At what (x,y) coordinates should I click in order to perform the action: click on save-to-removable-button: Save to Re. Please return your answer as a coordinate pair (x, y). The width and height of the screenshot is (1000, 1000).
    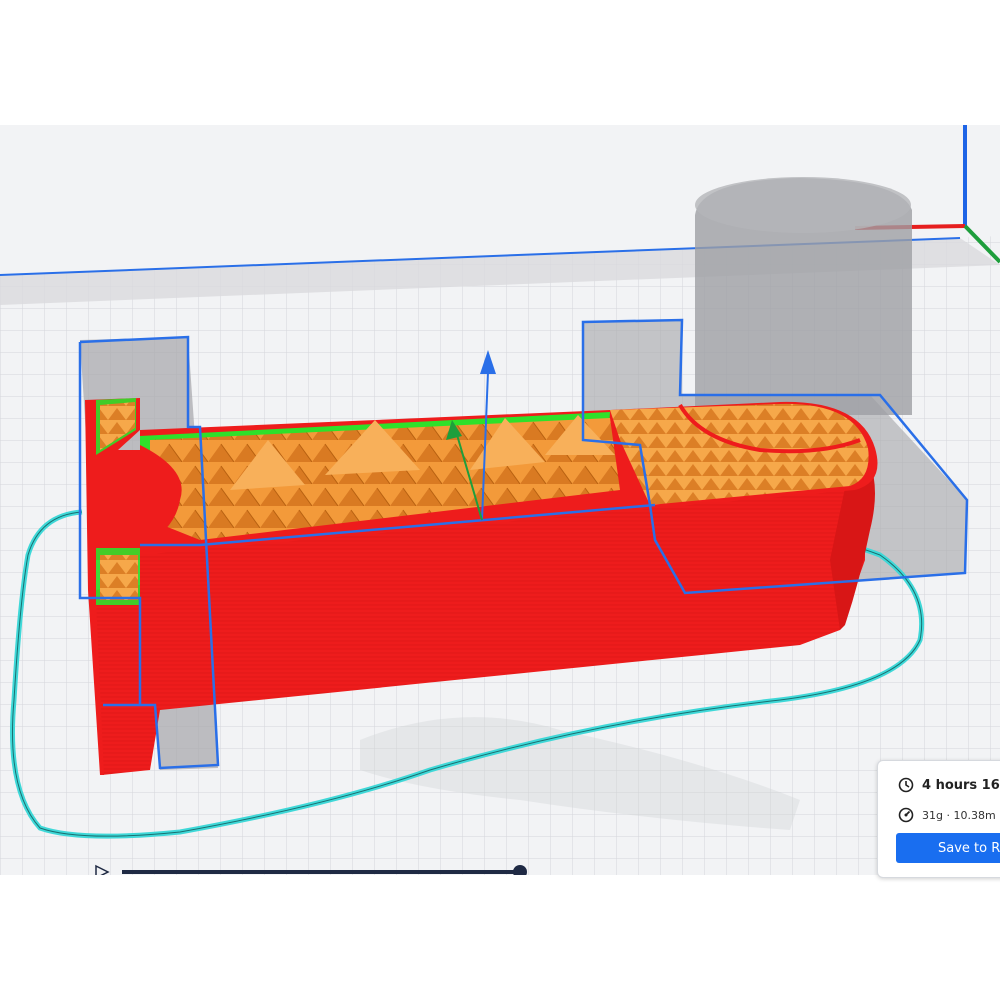
    Looking at the image, I should click on (948, 848).